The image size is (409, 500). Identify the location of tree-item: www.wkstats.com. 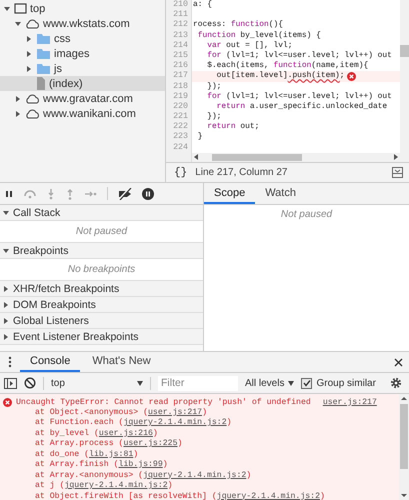
(82, 23).